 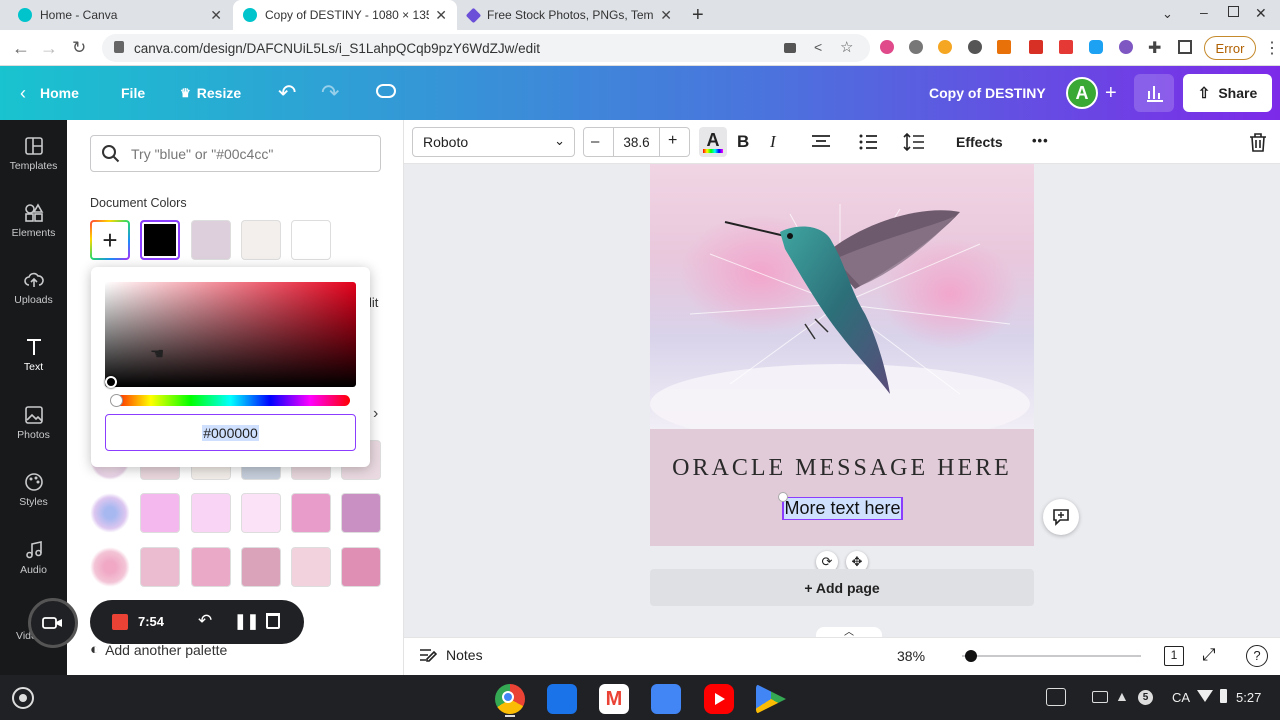 I want to click on input-method-label: CA, so click(x=1181, y=697).